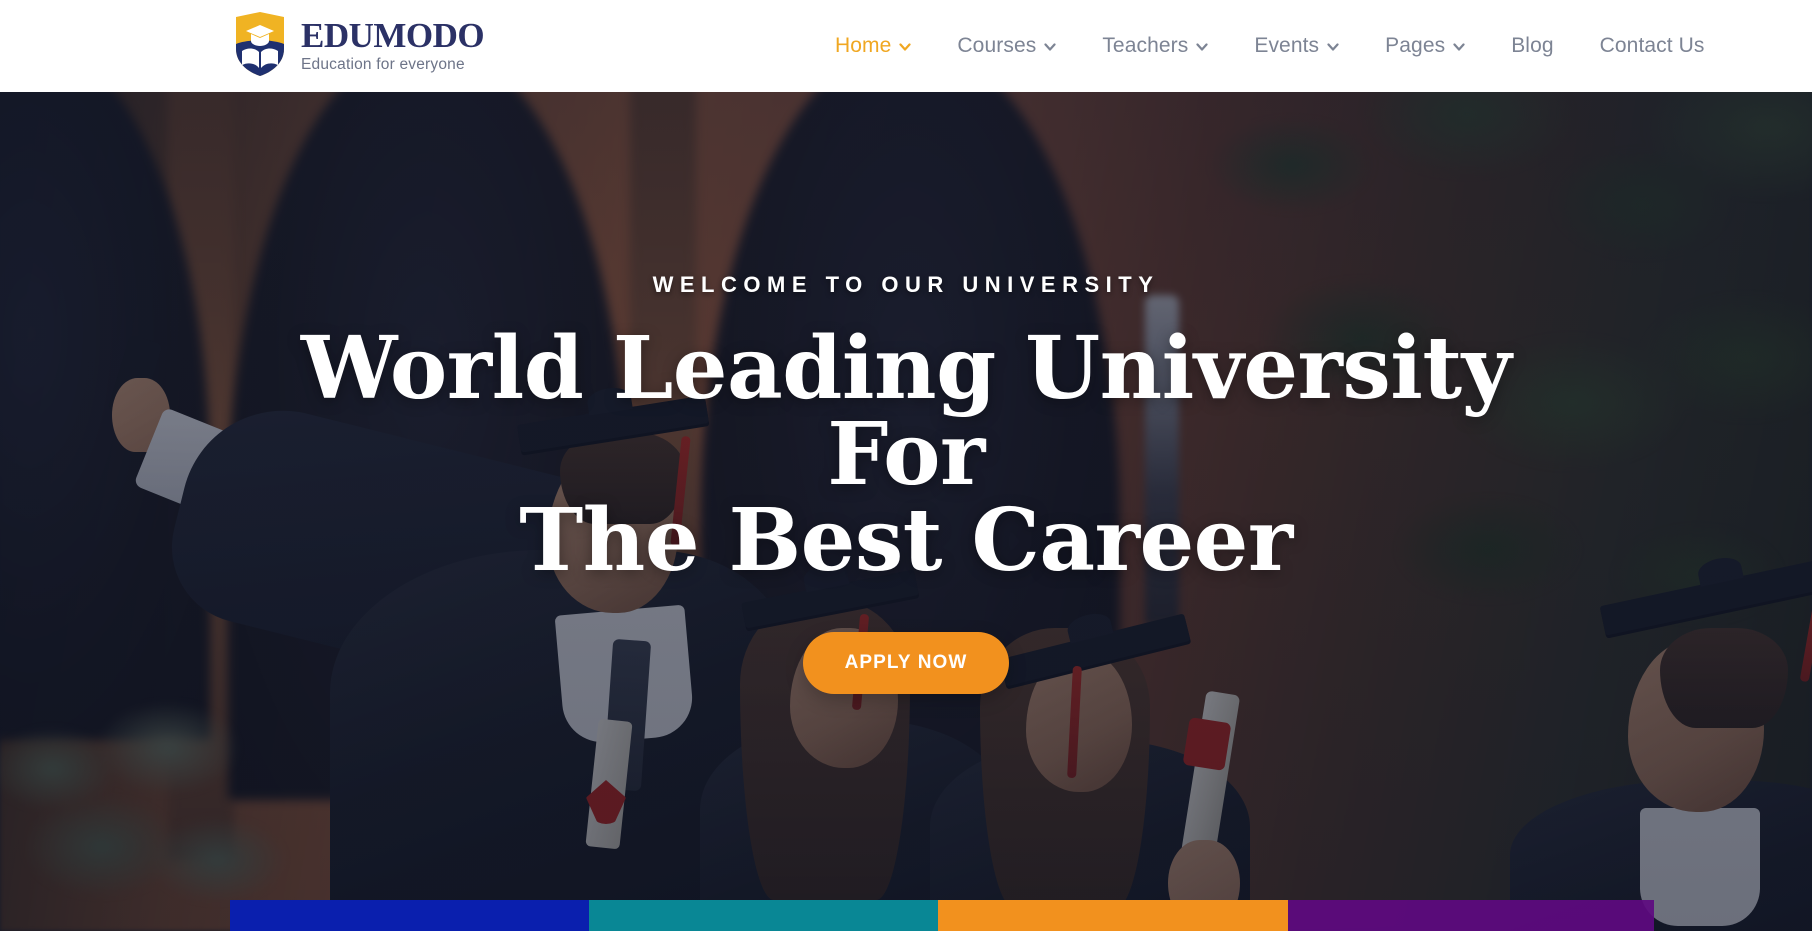 The image size is (1812, 931). I want to click on nav-label-home: Home, so click(863, 45).